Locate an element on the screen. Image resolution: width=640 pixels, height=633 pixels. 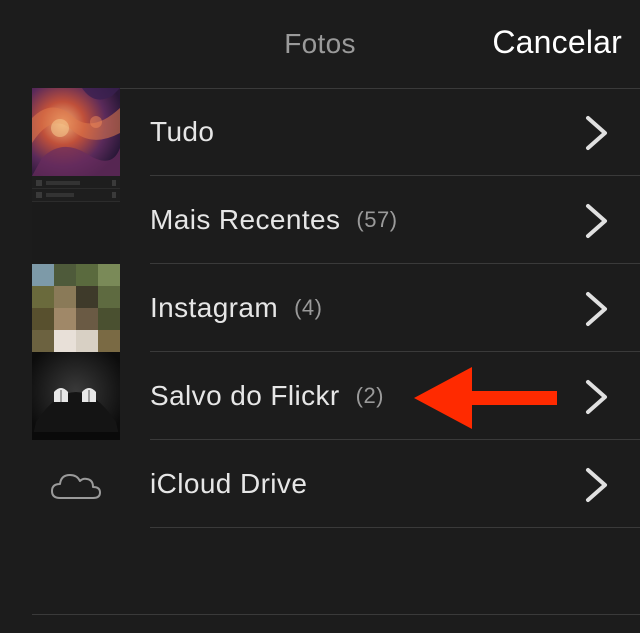
album-label: Tudo is located at coordinates (182, 131).